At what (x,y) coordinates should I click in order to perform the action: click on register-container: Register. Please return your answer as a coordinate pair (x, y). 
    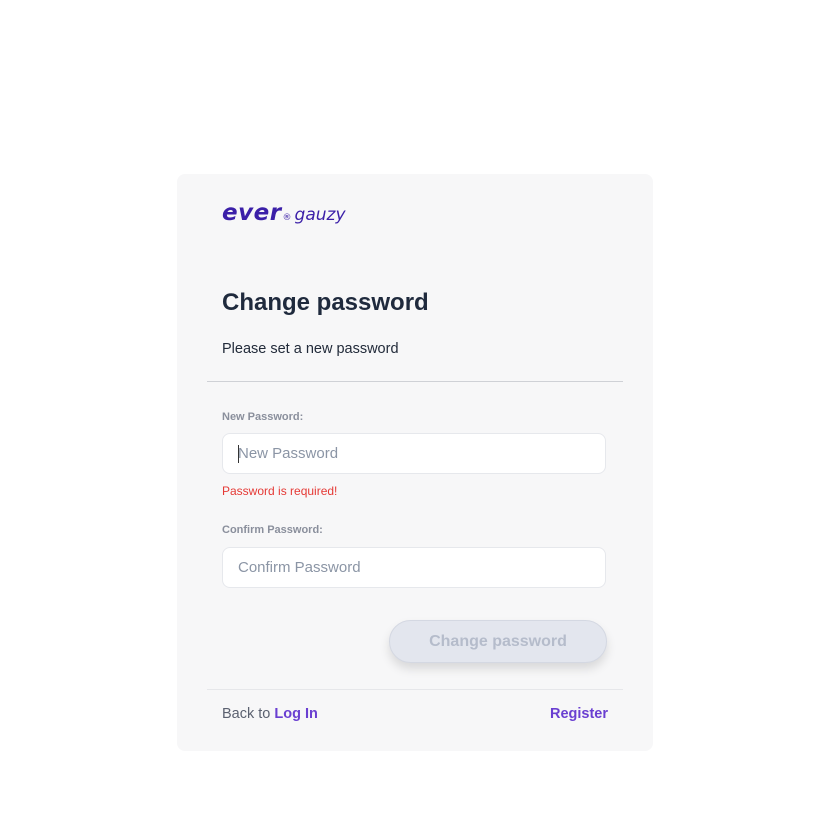
    Looking at the image, I should click on (579, 714).